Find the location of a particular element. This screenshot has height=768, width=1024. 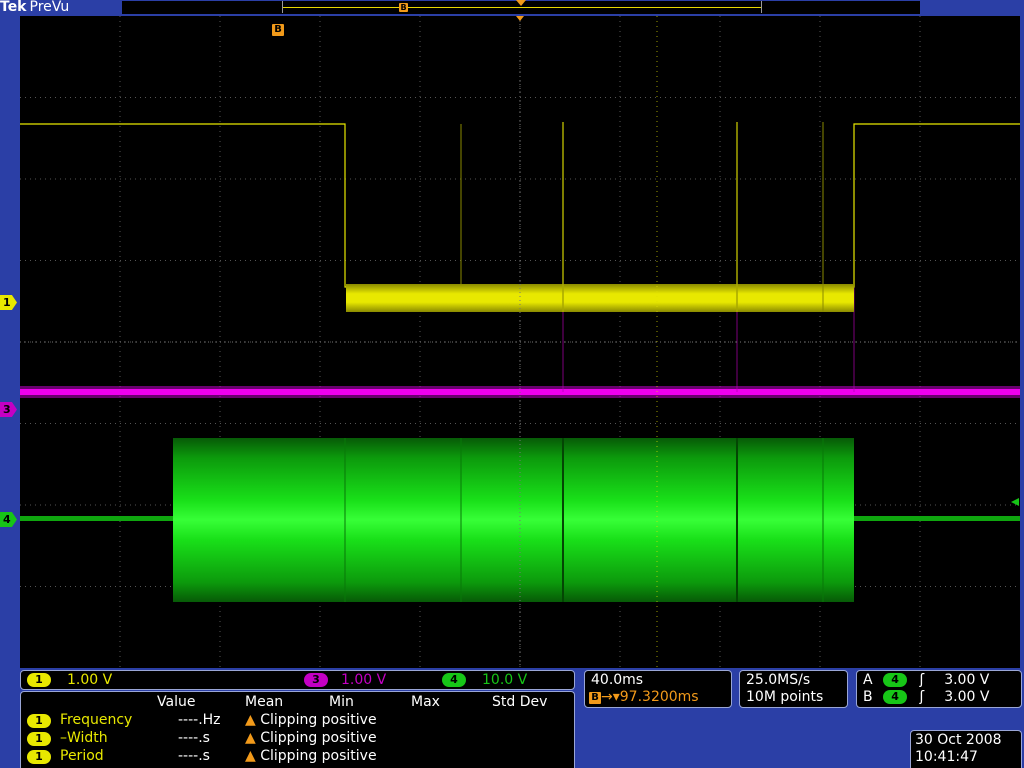

col-mean: Mean is located at coordinates (264, 702).